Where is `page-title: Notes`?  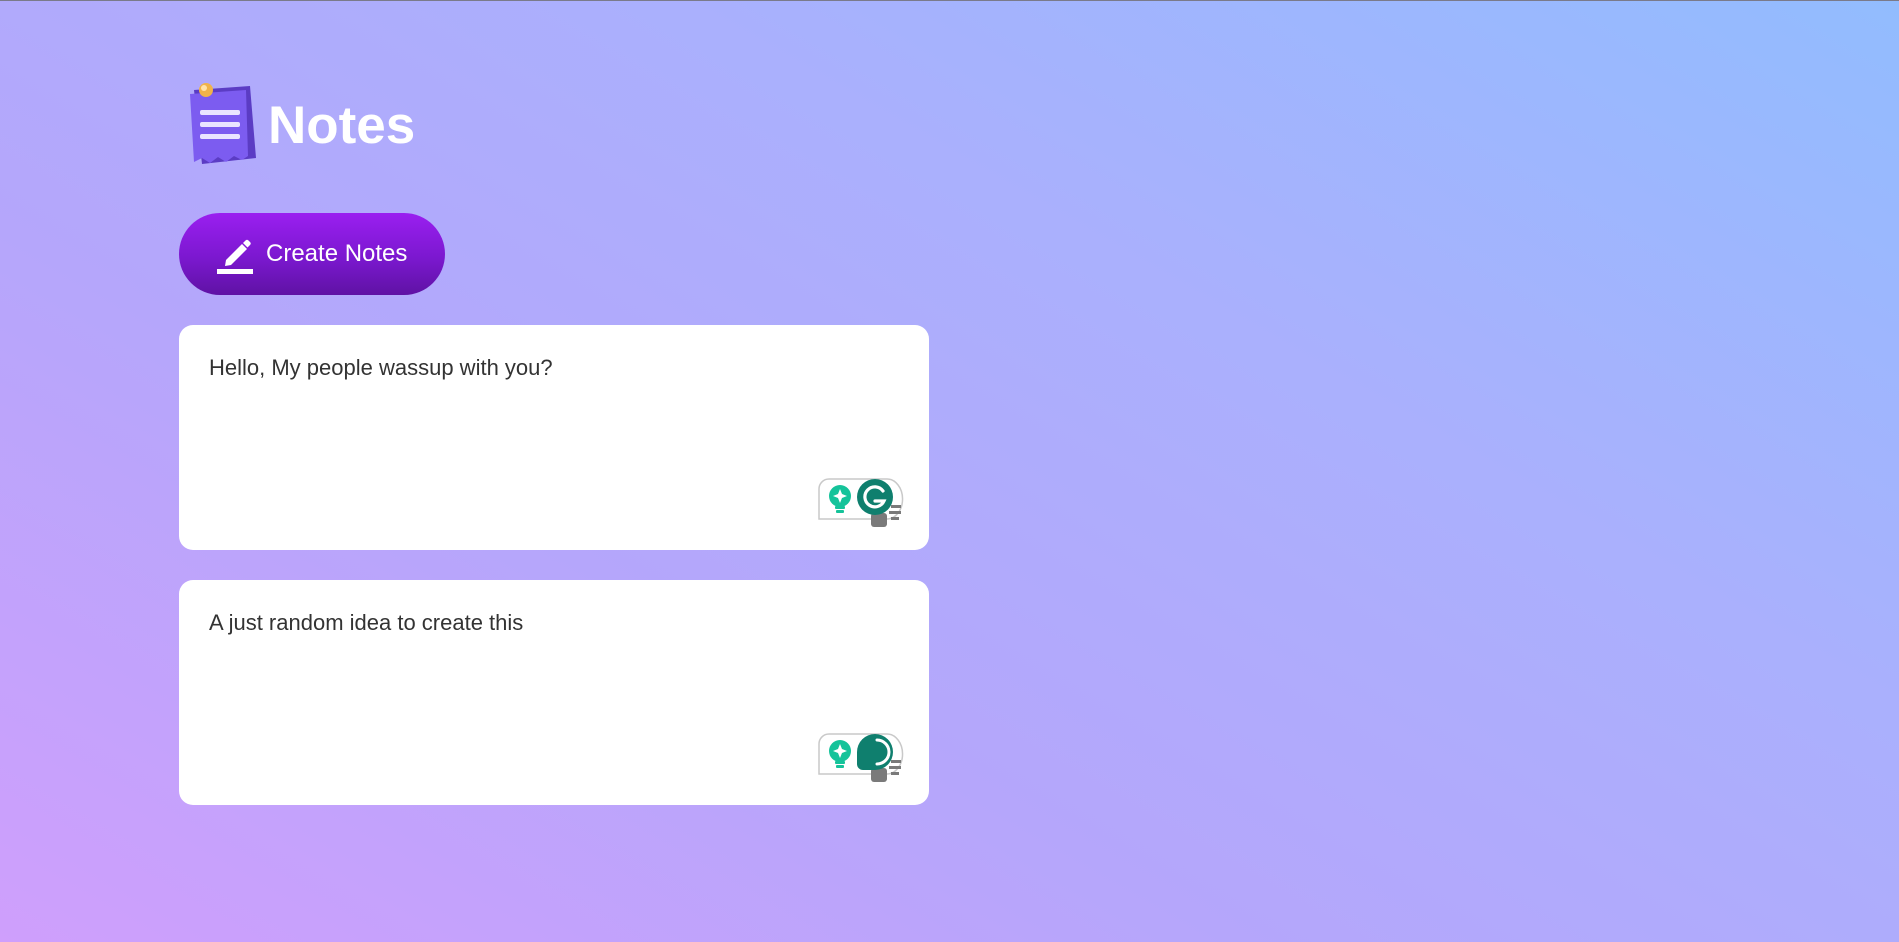 page-title: Notes is located at coordinates (342, 125).